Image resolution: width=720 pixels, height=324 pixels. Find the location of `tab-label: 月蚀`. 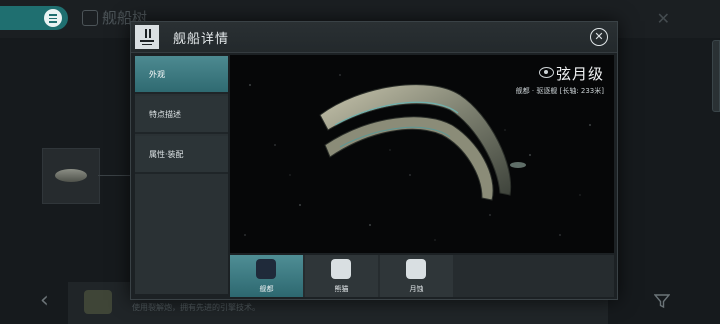

tab-label: 月蚀 is located at coordinates (416, 289).